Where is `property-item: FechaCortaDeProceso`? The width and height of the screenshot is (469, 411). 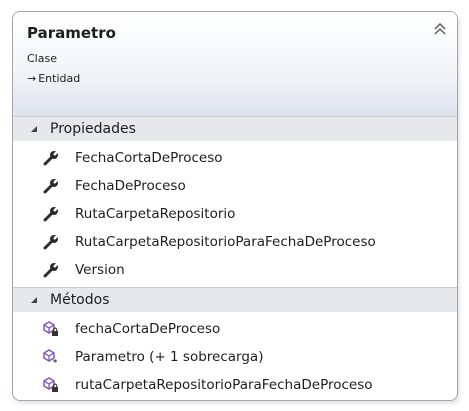
property-item: FechaCortaDeProceso is located at coordinates (133, 158).